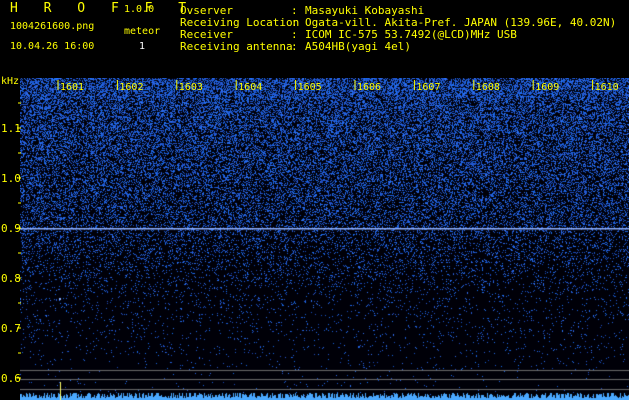  I want to click on info-label-antenna: Receiving antenna, so click(236, 46).